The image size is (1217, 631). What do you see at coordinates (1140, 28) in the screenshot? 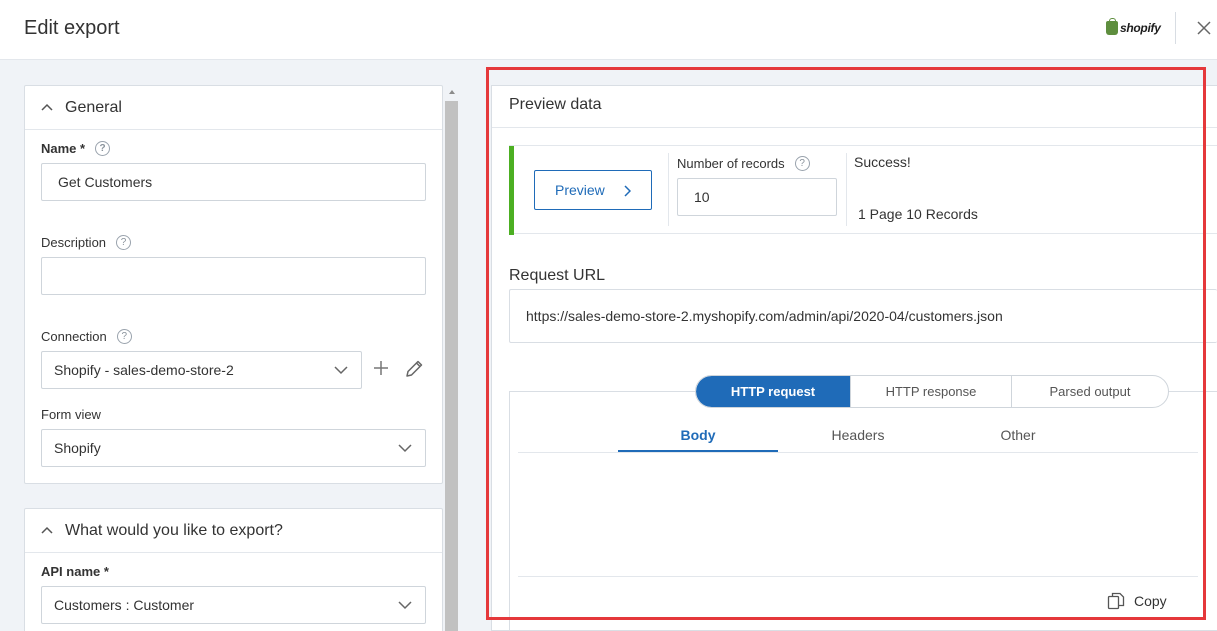
I see `shopify-logo-text: shopify` at bounding box center [1140, 28].